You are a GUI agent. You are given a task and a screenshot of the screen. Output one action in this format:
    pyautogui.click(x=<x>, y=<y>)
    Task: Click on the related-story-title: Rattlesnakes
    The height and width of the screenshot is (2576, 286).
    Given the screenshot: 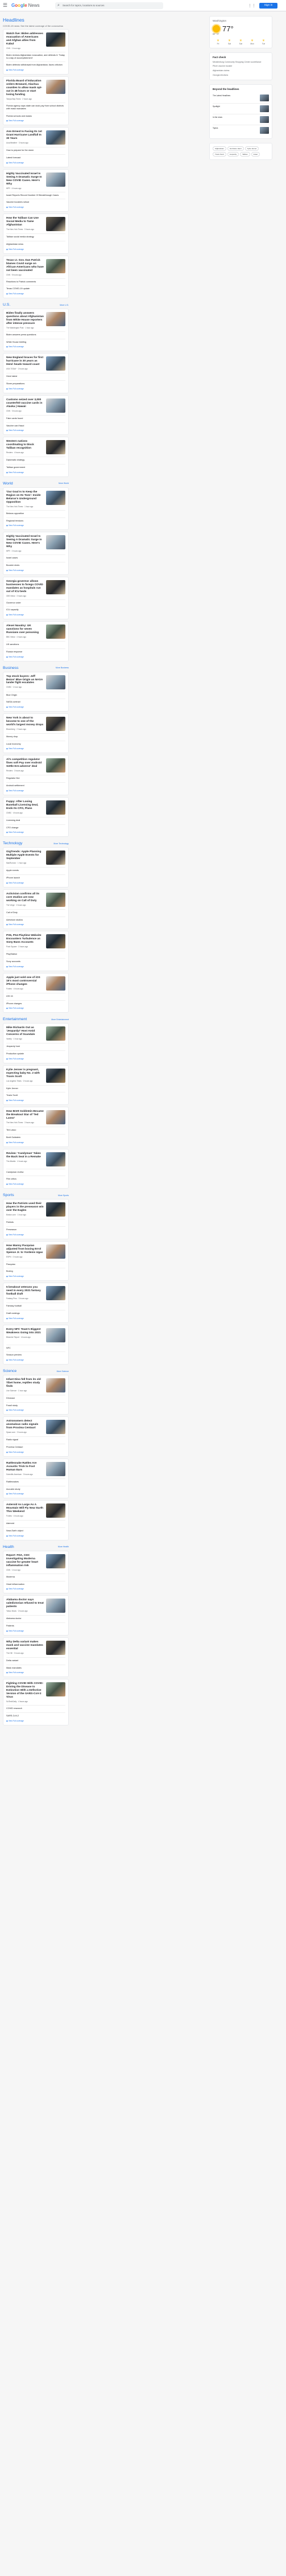 What is the action you would take?
    pyautogui.click(x=35, y=1482)
    